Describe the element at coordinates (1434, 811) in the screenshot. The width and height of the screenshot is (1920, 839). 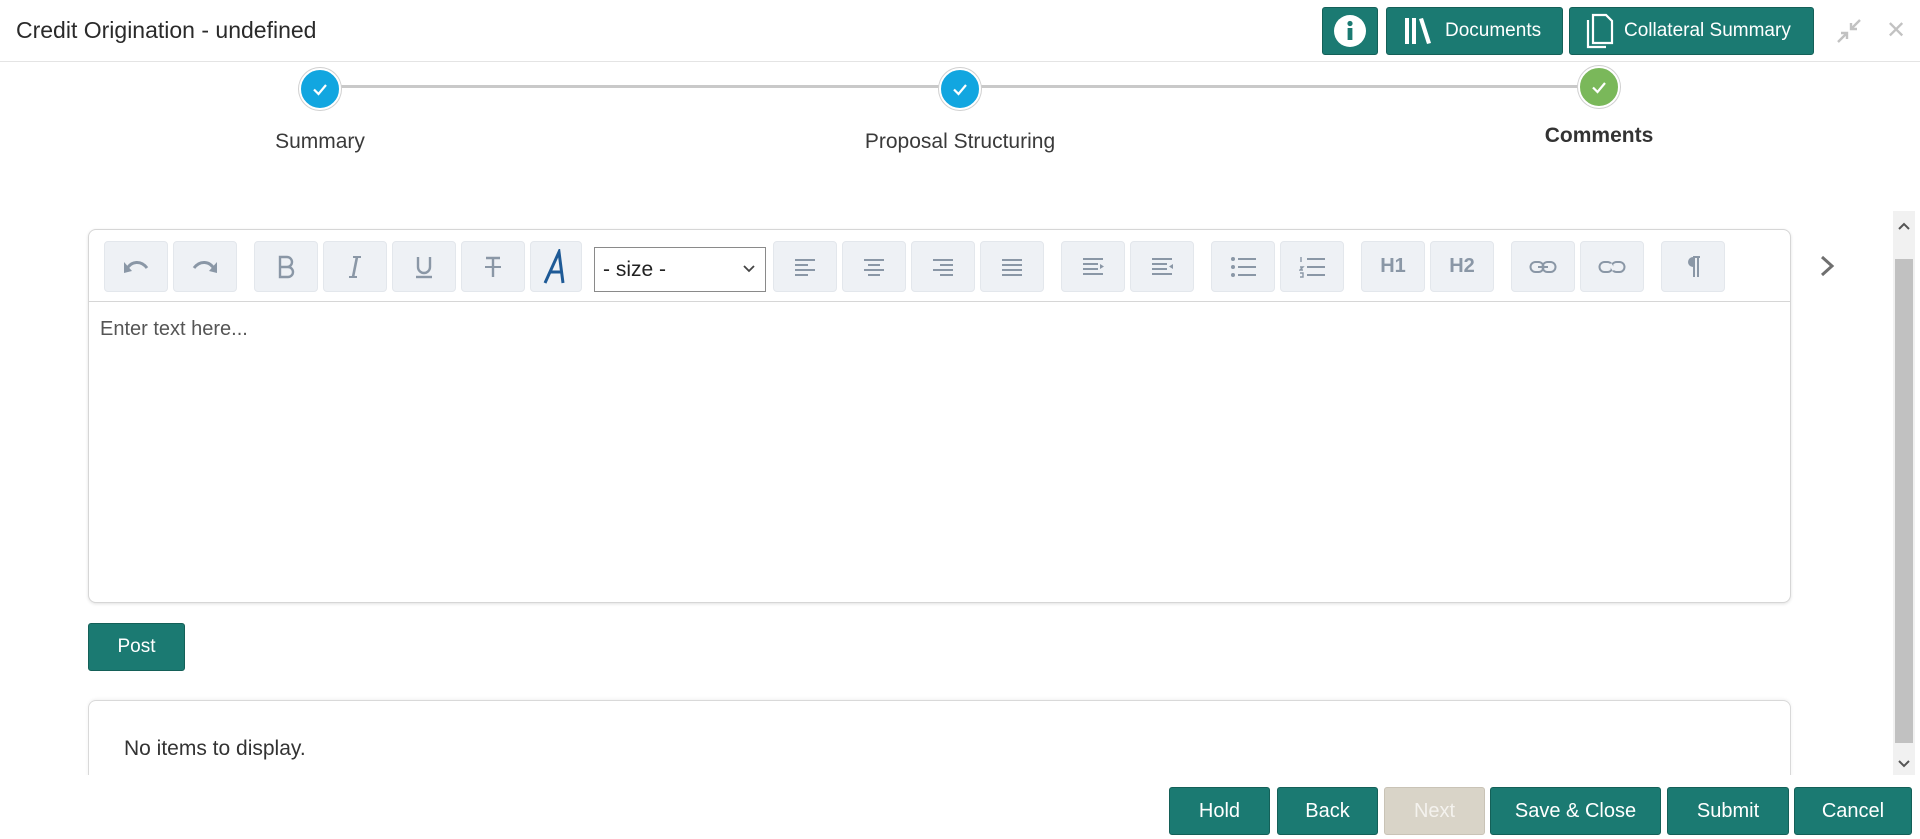
I see `next-button: Next` at that location.